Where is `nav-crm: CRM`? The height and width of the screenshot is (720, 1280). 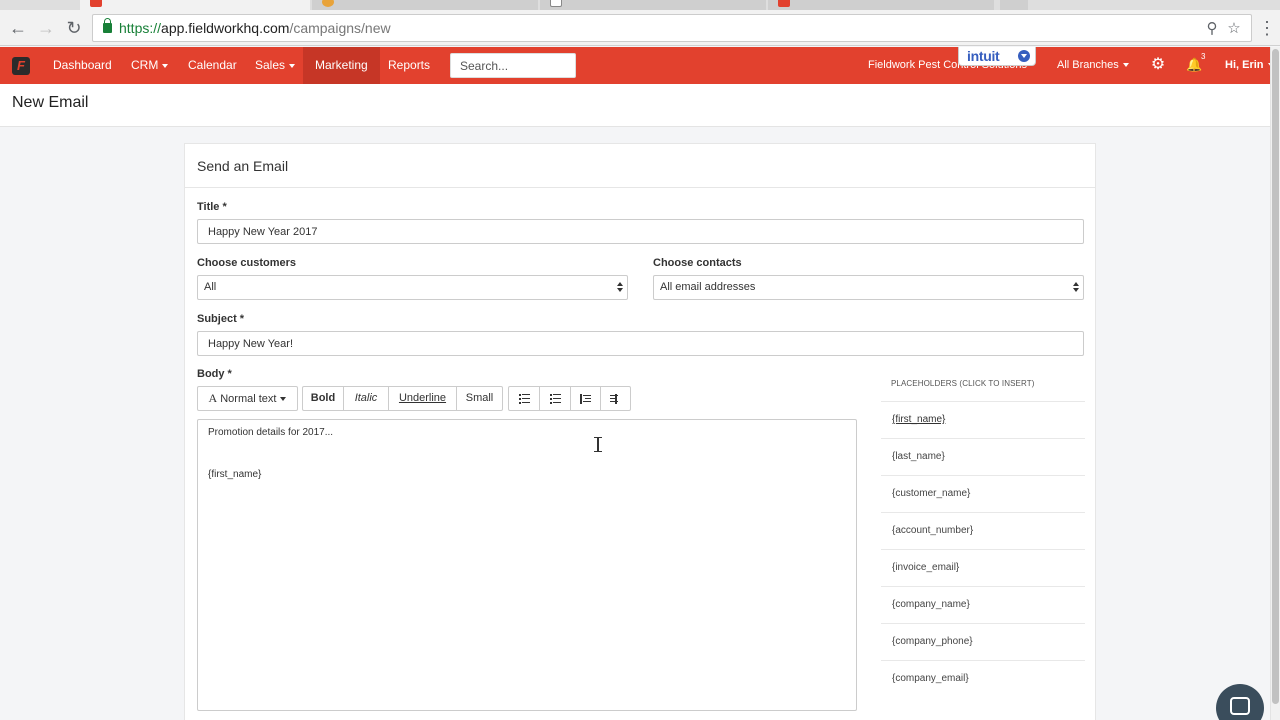 nav-crm: CRM is located at coordinates (150, 65).